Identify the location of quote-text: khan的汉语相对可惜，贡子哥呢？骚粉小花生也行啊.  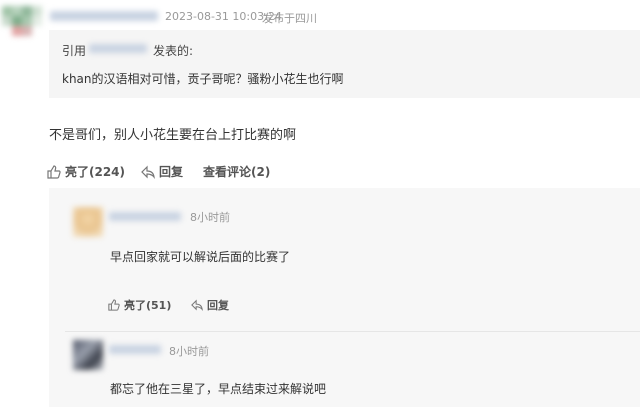
(203, 79).